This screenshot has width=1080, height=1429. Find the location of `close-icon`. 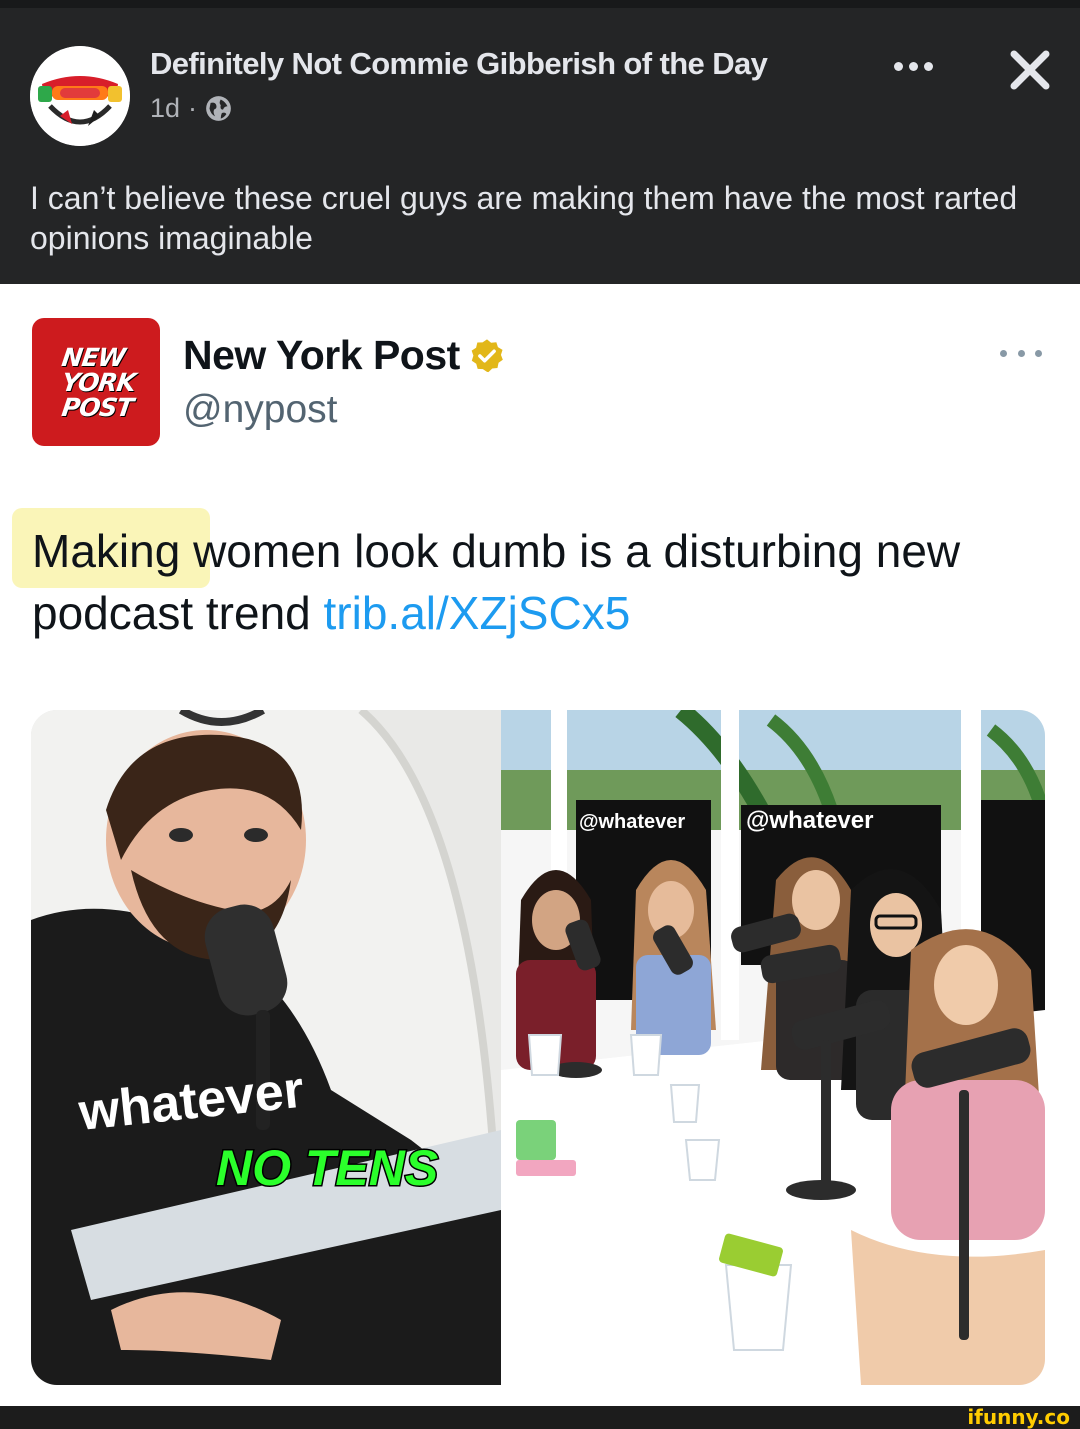

close-icon is located at coordinates (1030, 70).